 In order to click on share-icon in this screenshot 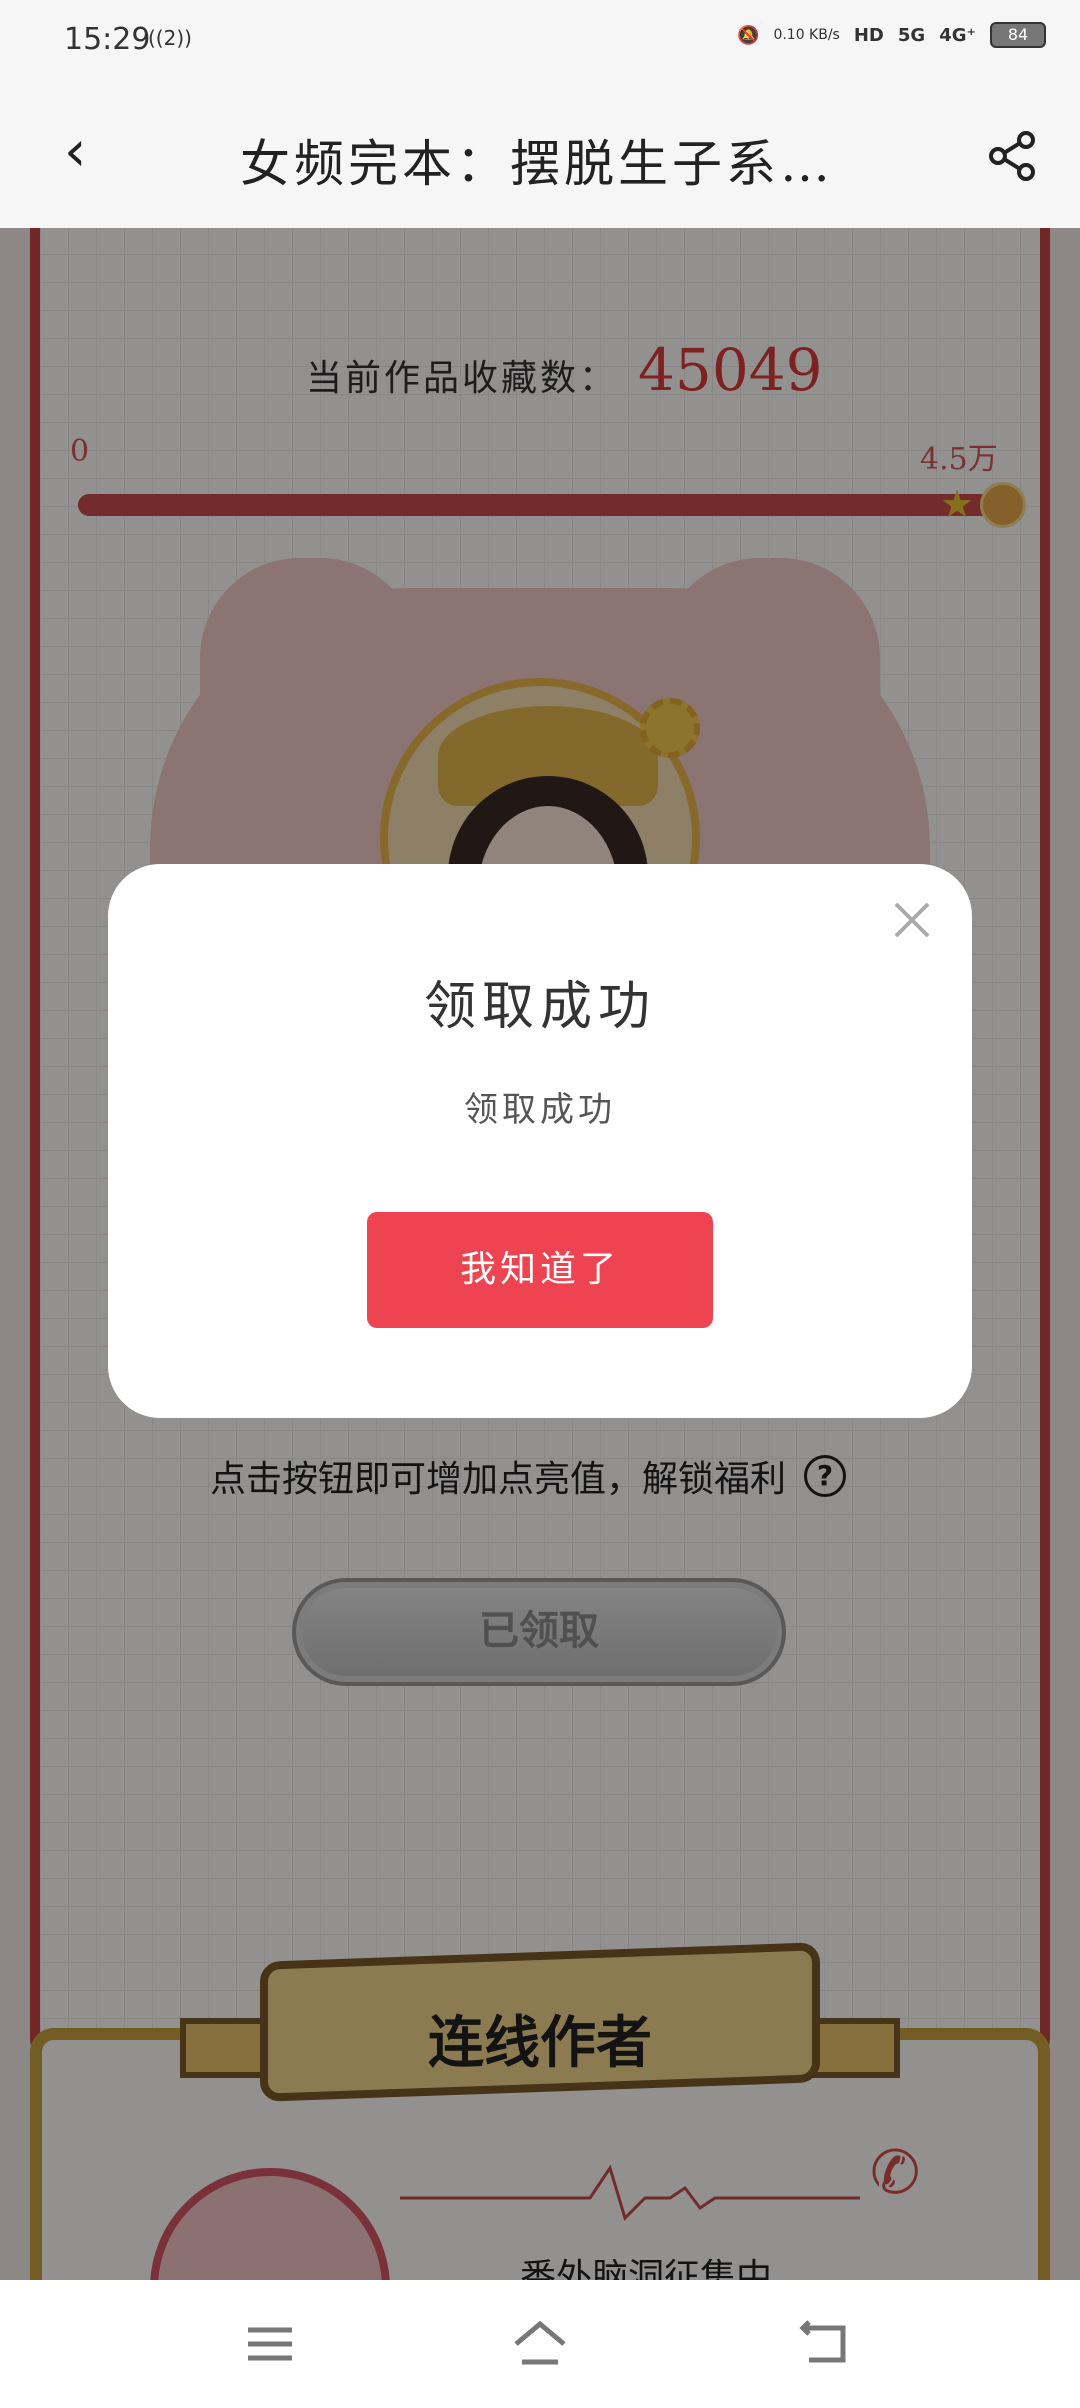, I will do `click(1012, 156)`.